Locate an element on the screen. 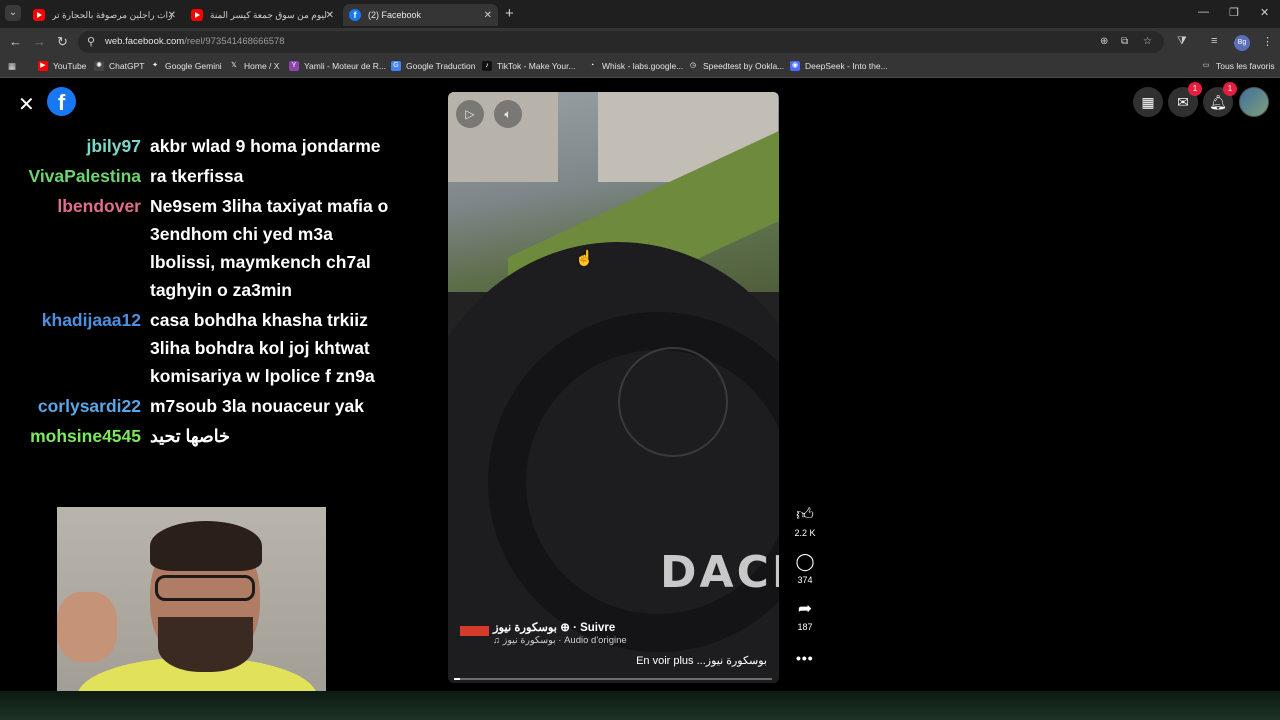  tab-label: (2) Facebook is located at coordinates (395, 15).